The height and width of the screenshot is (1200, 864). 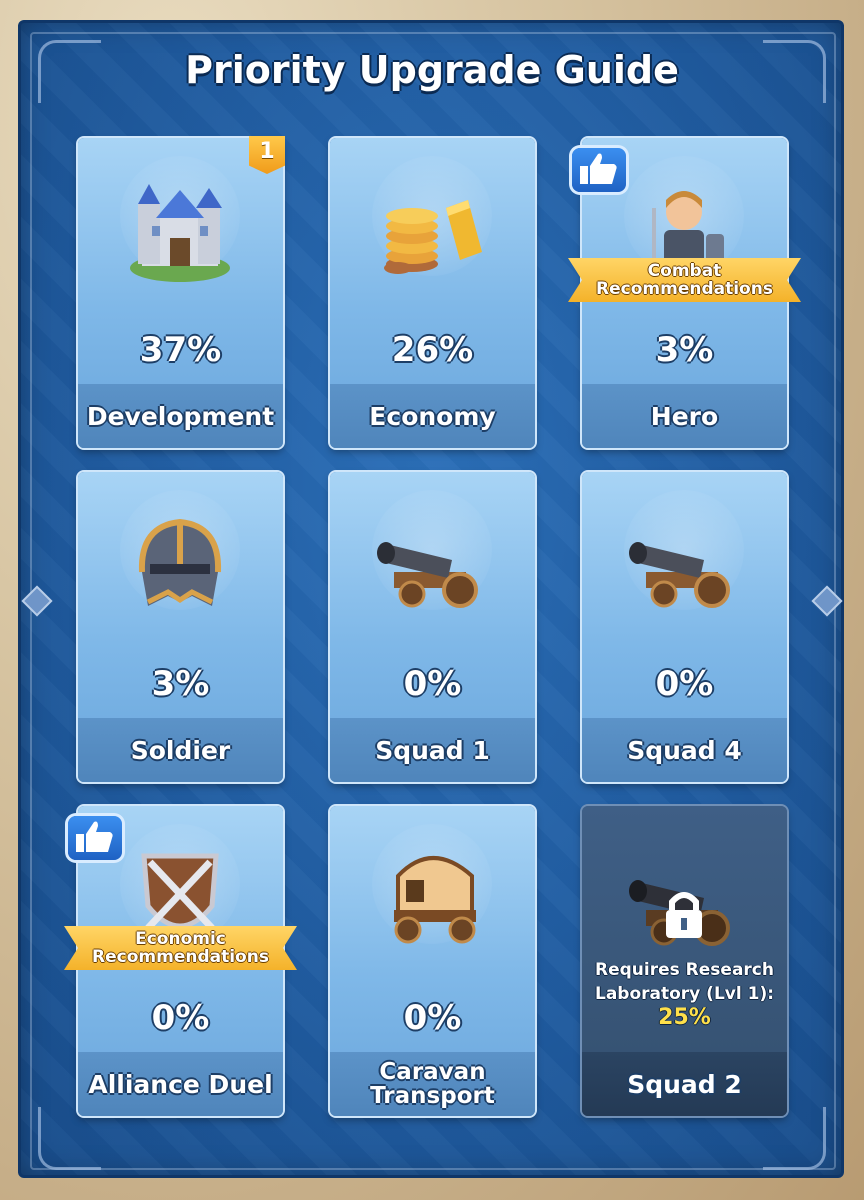 I want to click on card-label: Economy, so click(x=432, y=416).